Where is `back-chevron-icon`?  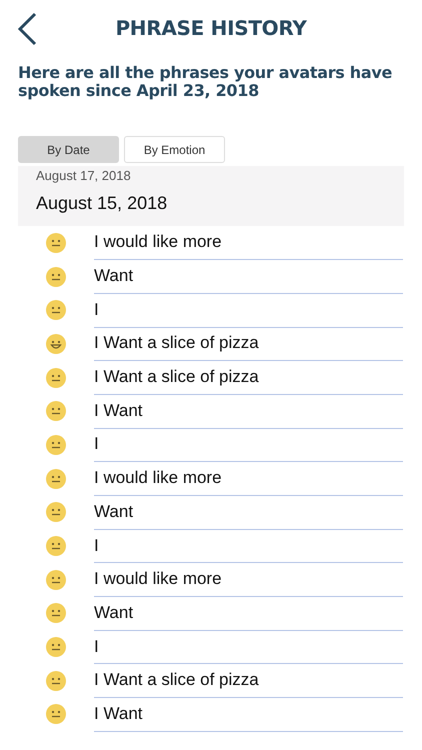 back-chevron-icon is located at coordinates (27, 29).